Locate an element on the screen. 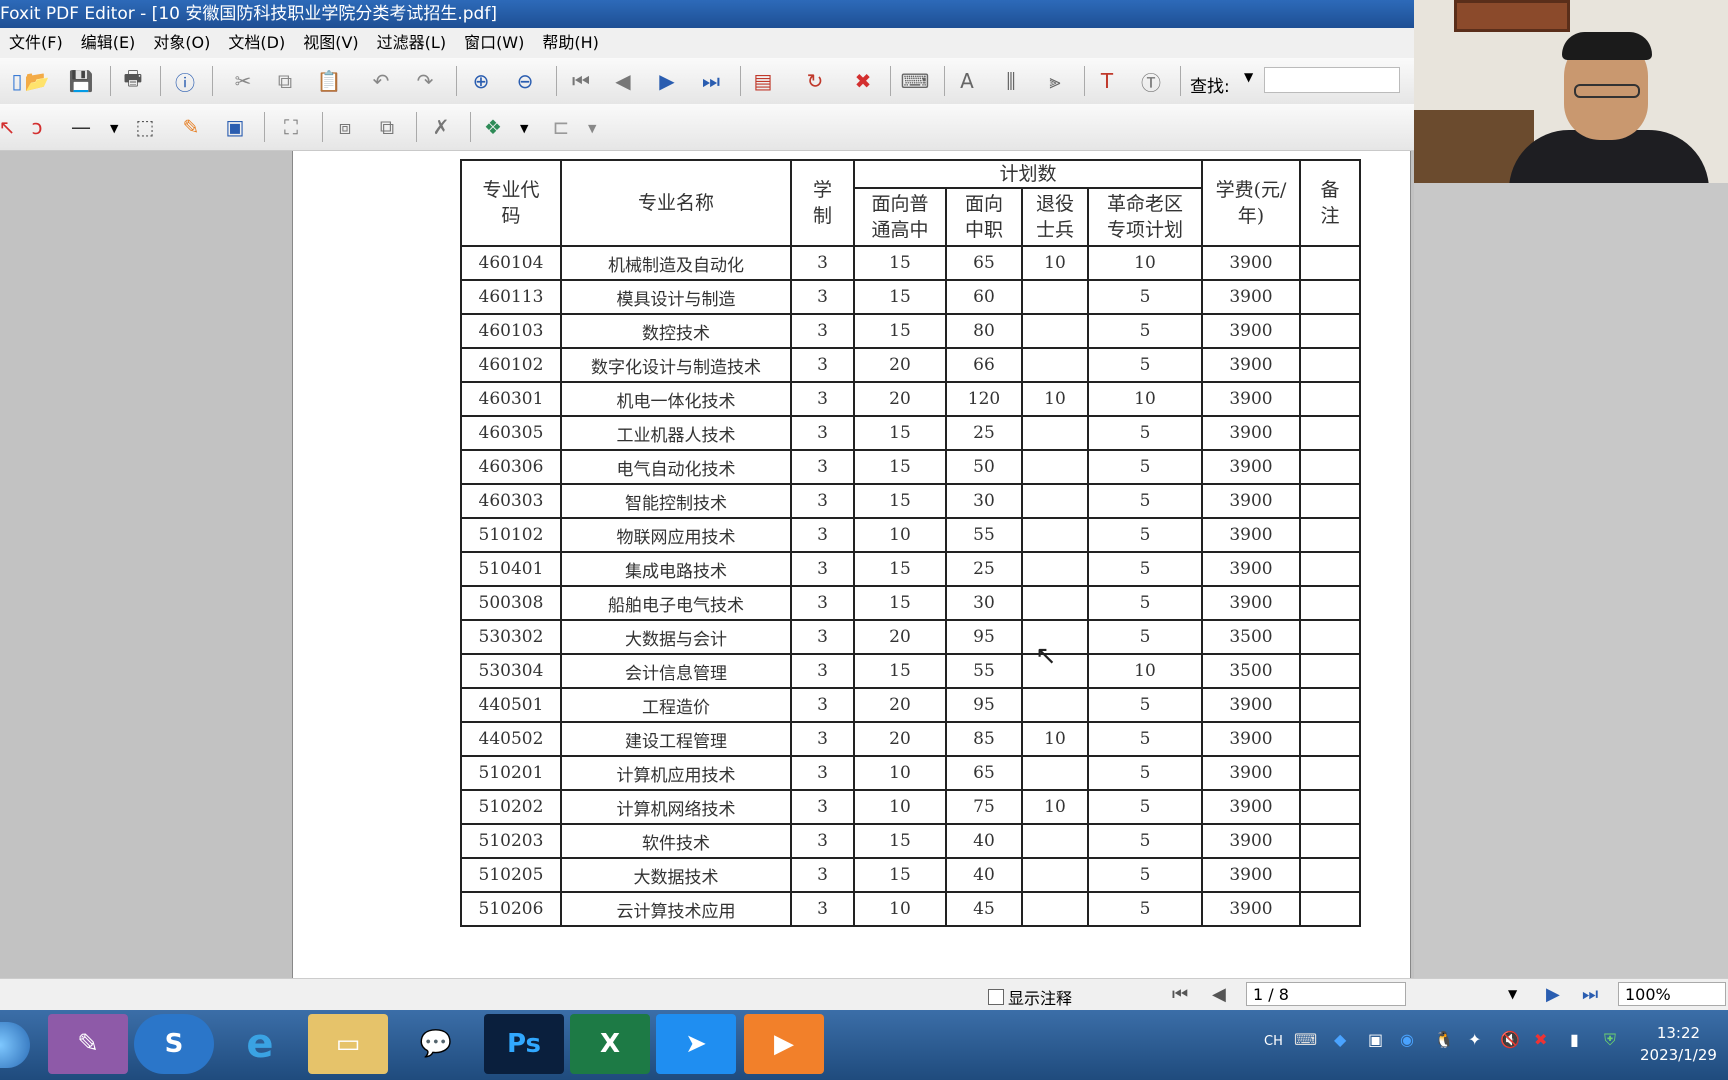  table-row: 510102 物联网应用技术 3 10 55 5 3900 is located at coordinates (910, 535).